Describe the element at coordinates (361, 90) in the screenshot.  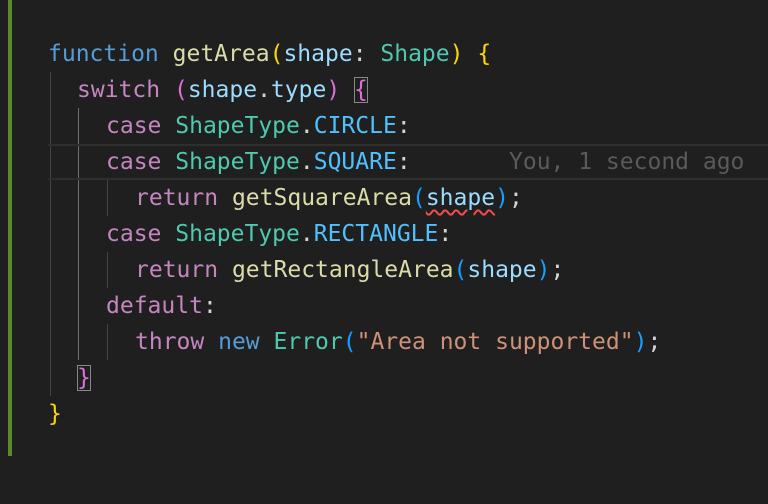
I see `matched-brace: {` at that location.